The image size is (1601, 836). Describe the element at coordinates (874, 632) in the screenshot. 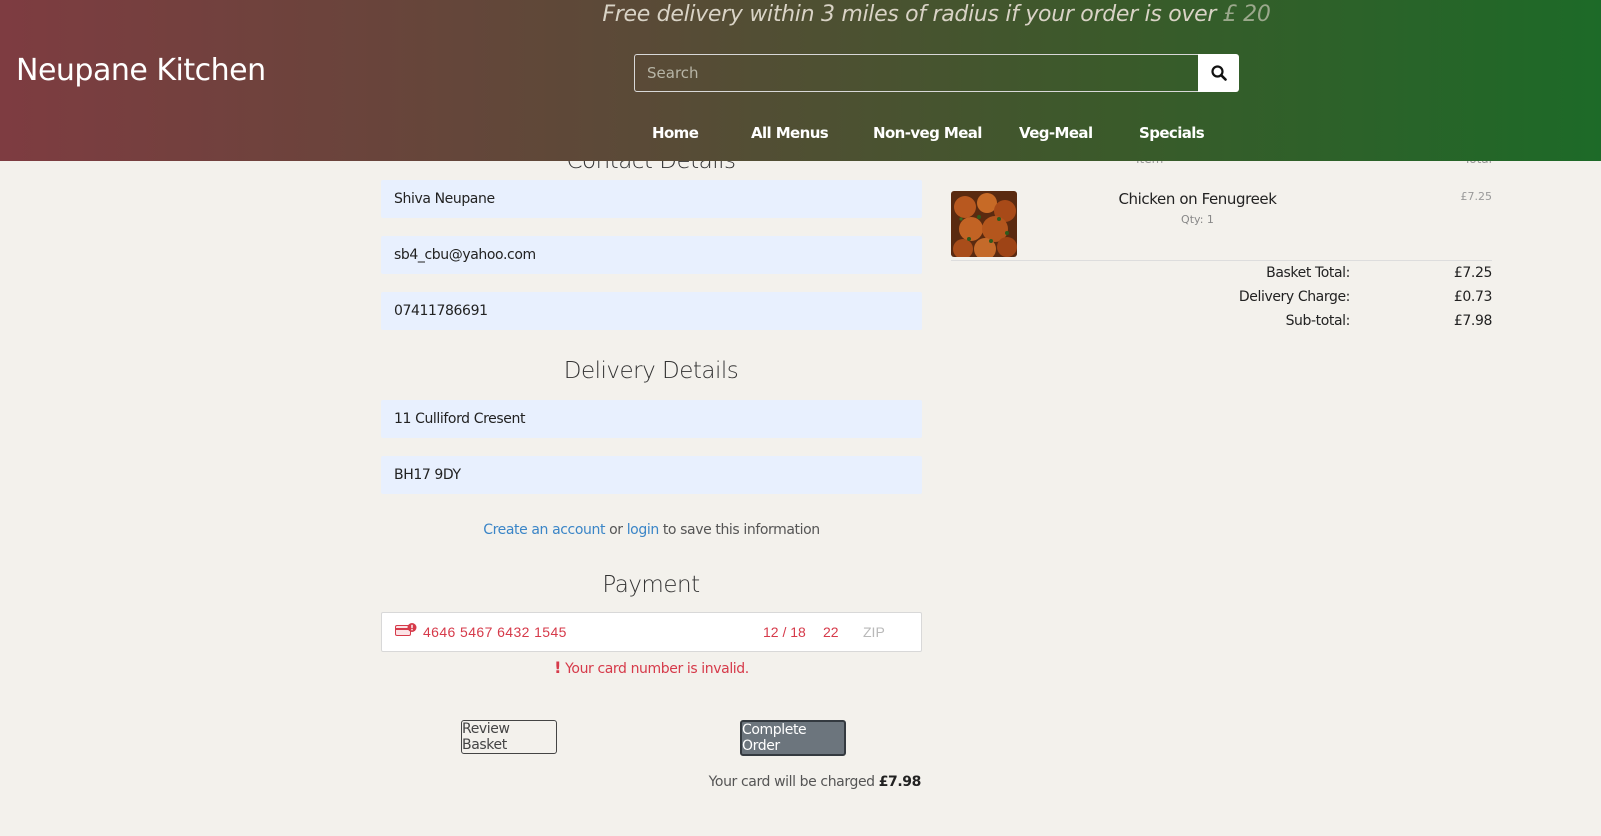

I see `card-zip-input: ZIP` at that location.